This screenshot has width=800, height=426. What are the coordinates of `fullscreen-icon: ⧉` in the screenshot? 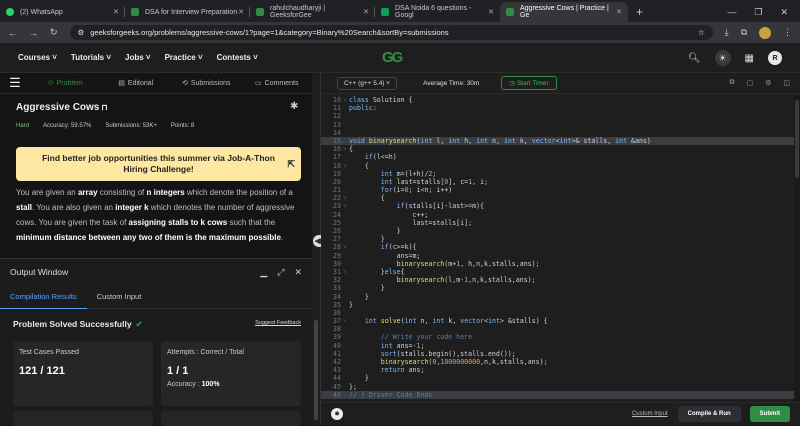 It's located at (731, 83).